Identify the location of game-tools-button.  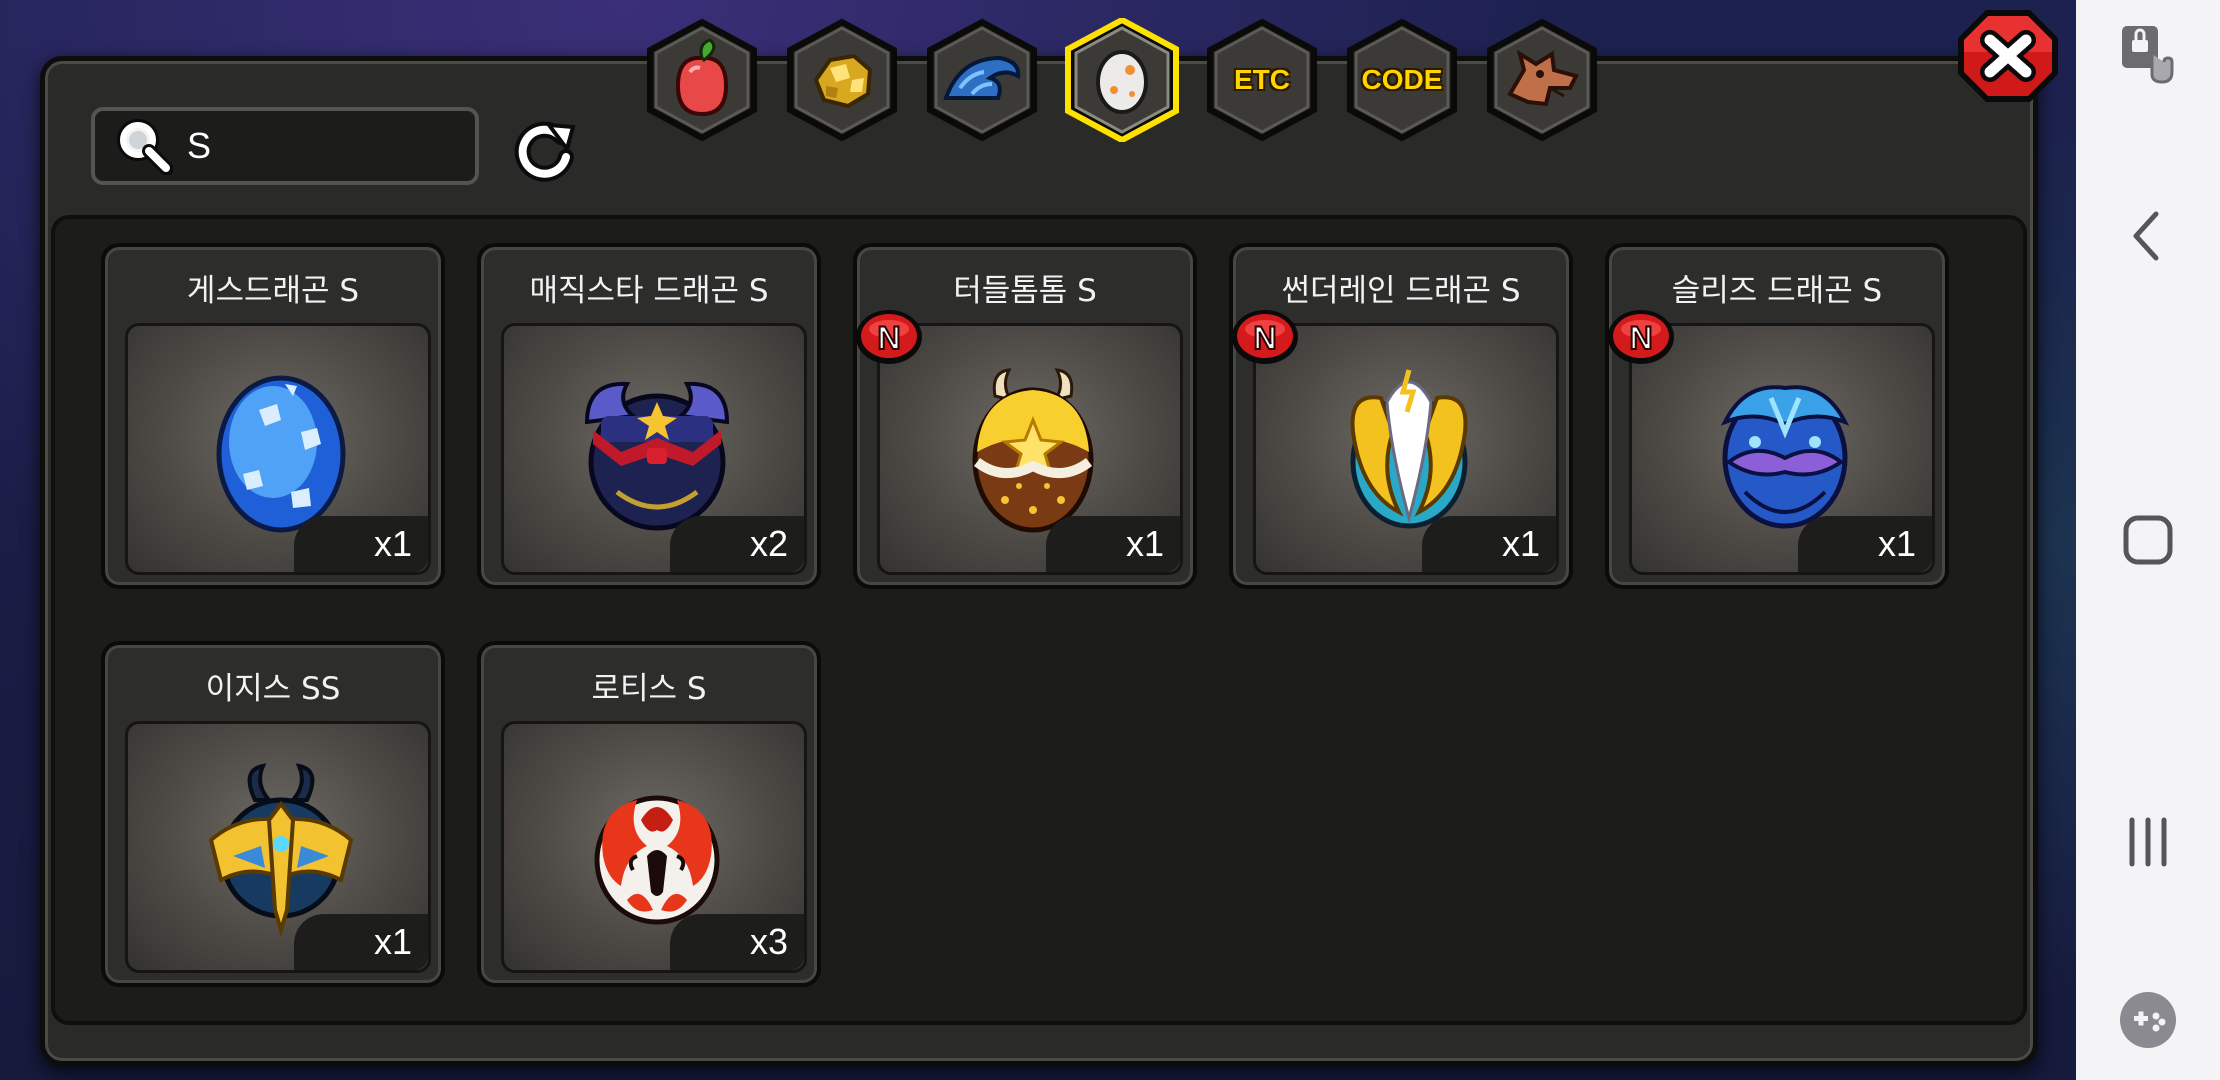
(2148, 1020).